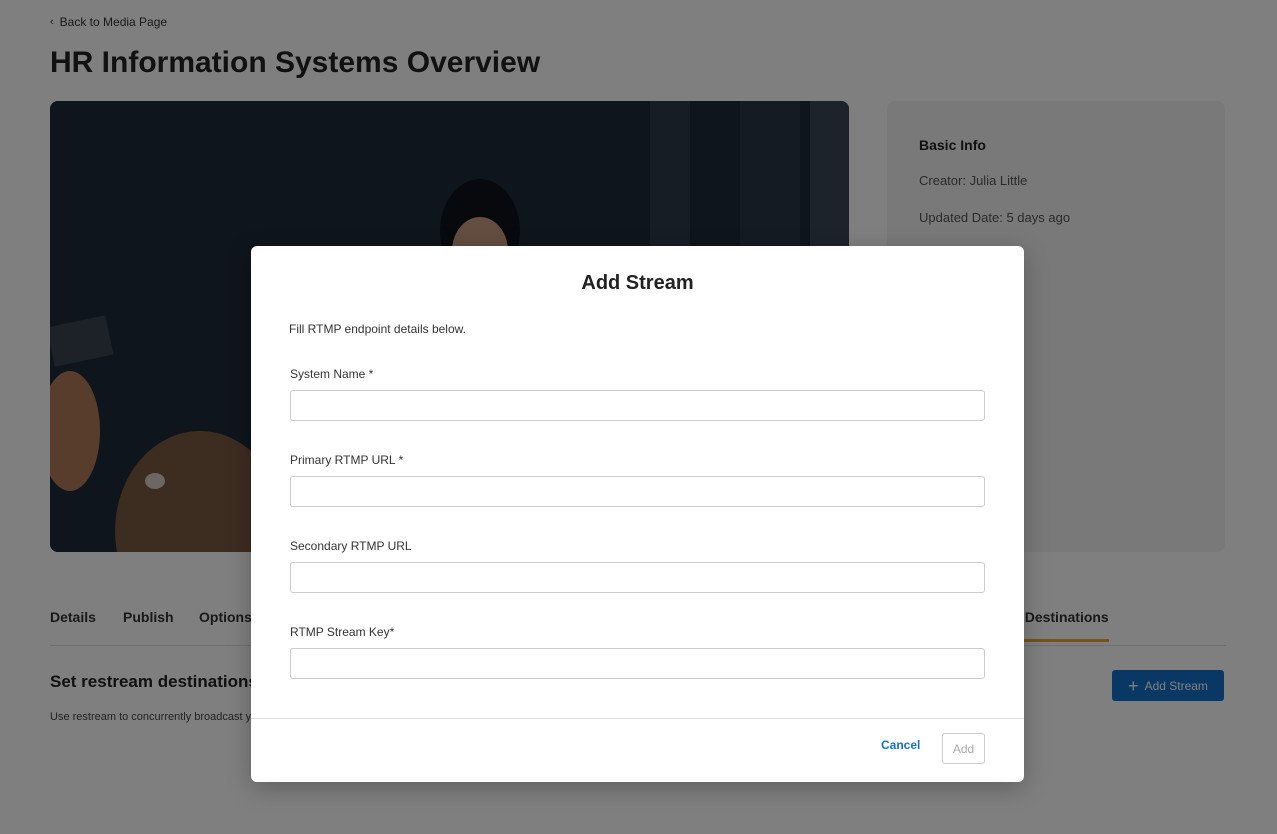 The width and height of the screenshot is (1277, 834). Describe the element at coordinates (351, 546) in the screenshot. I see `secondary-rtmp-url-label: Secondary RTMP URL` at that location.